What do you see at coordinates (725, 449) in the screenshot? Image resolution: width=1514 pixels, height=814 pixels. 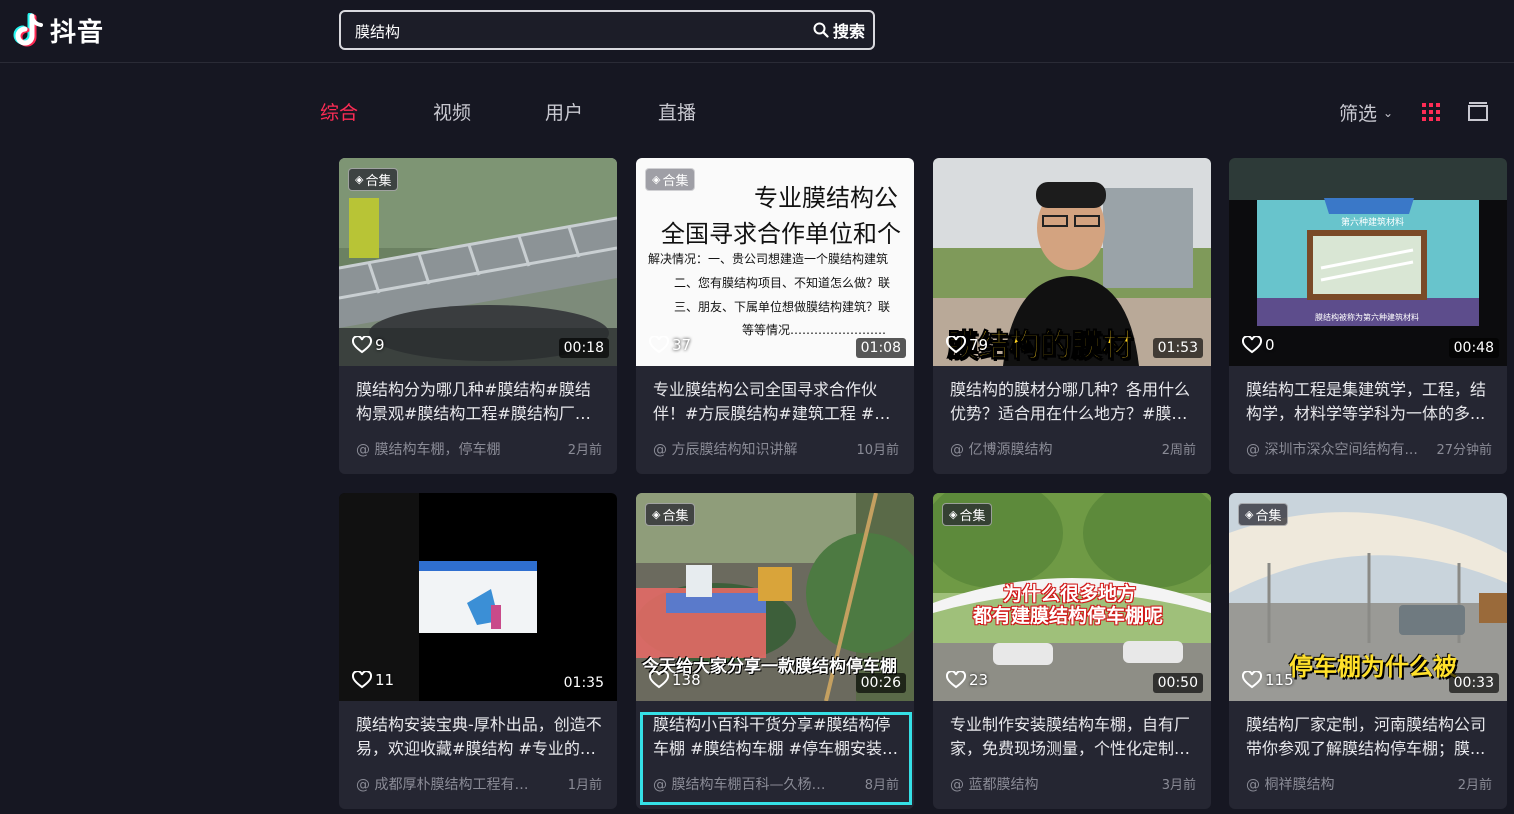 I see `video-author: @ 方辰膜结构知识讲解` at bounding box center [725, 449].